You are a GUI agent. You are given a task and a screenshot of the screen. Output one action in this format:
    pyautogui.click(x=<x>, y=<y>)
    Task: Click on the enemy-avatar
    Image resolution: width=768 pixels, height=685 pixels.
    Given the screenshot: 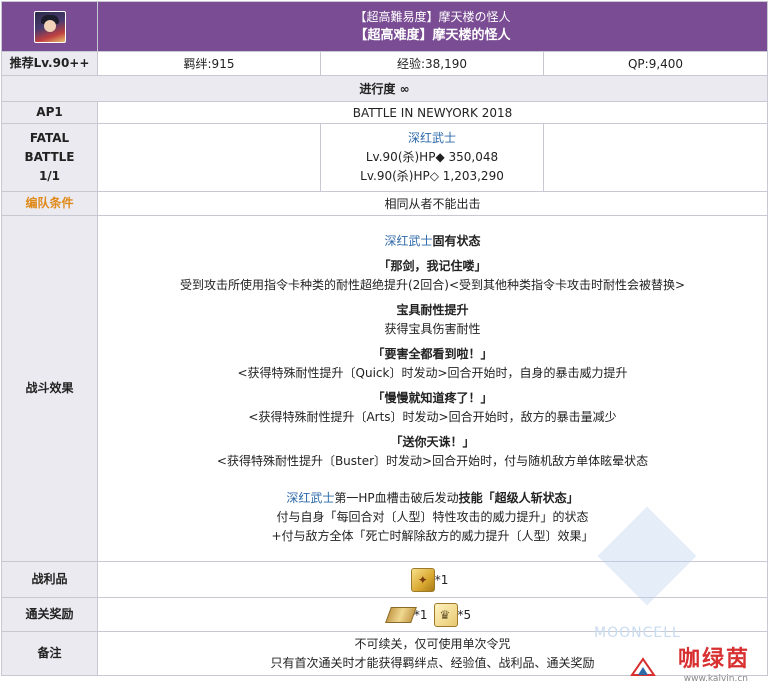 What is the action you would take?
    pyautogui.click(x=49, y=26)
    